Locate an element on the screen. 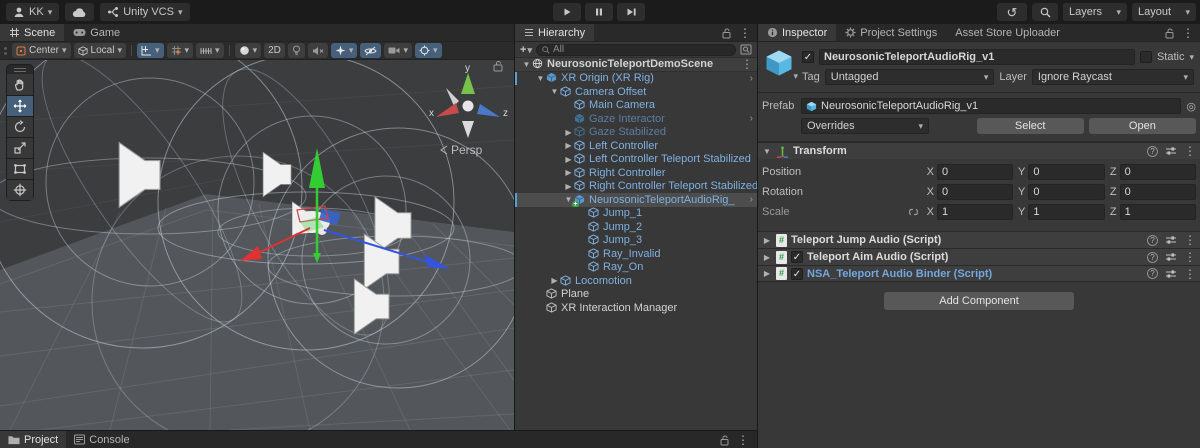 Image resolution: width=1200 pixels, height=448 pixels. add-component-button: Add Component is located at coordinates (979, 301).